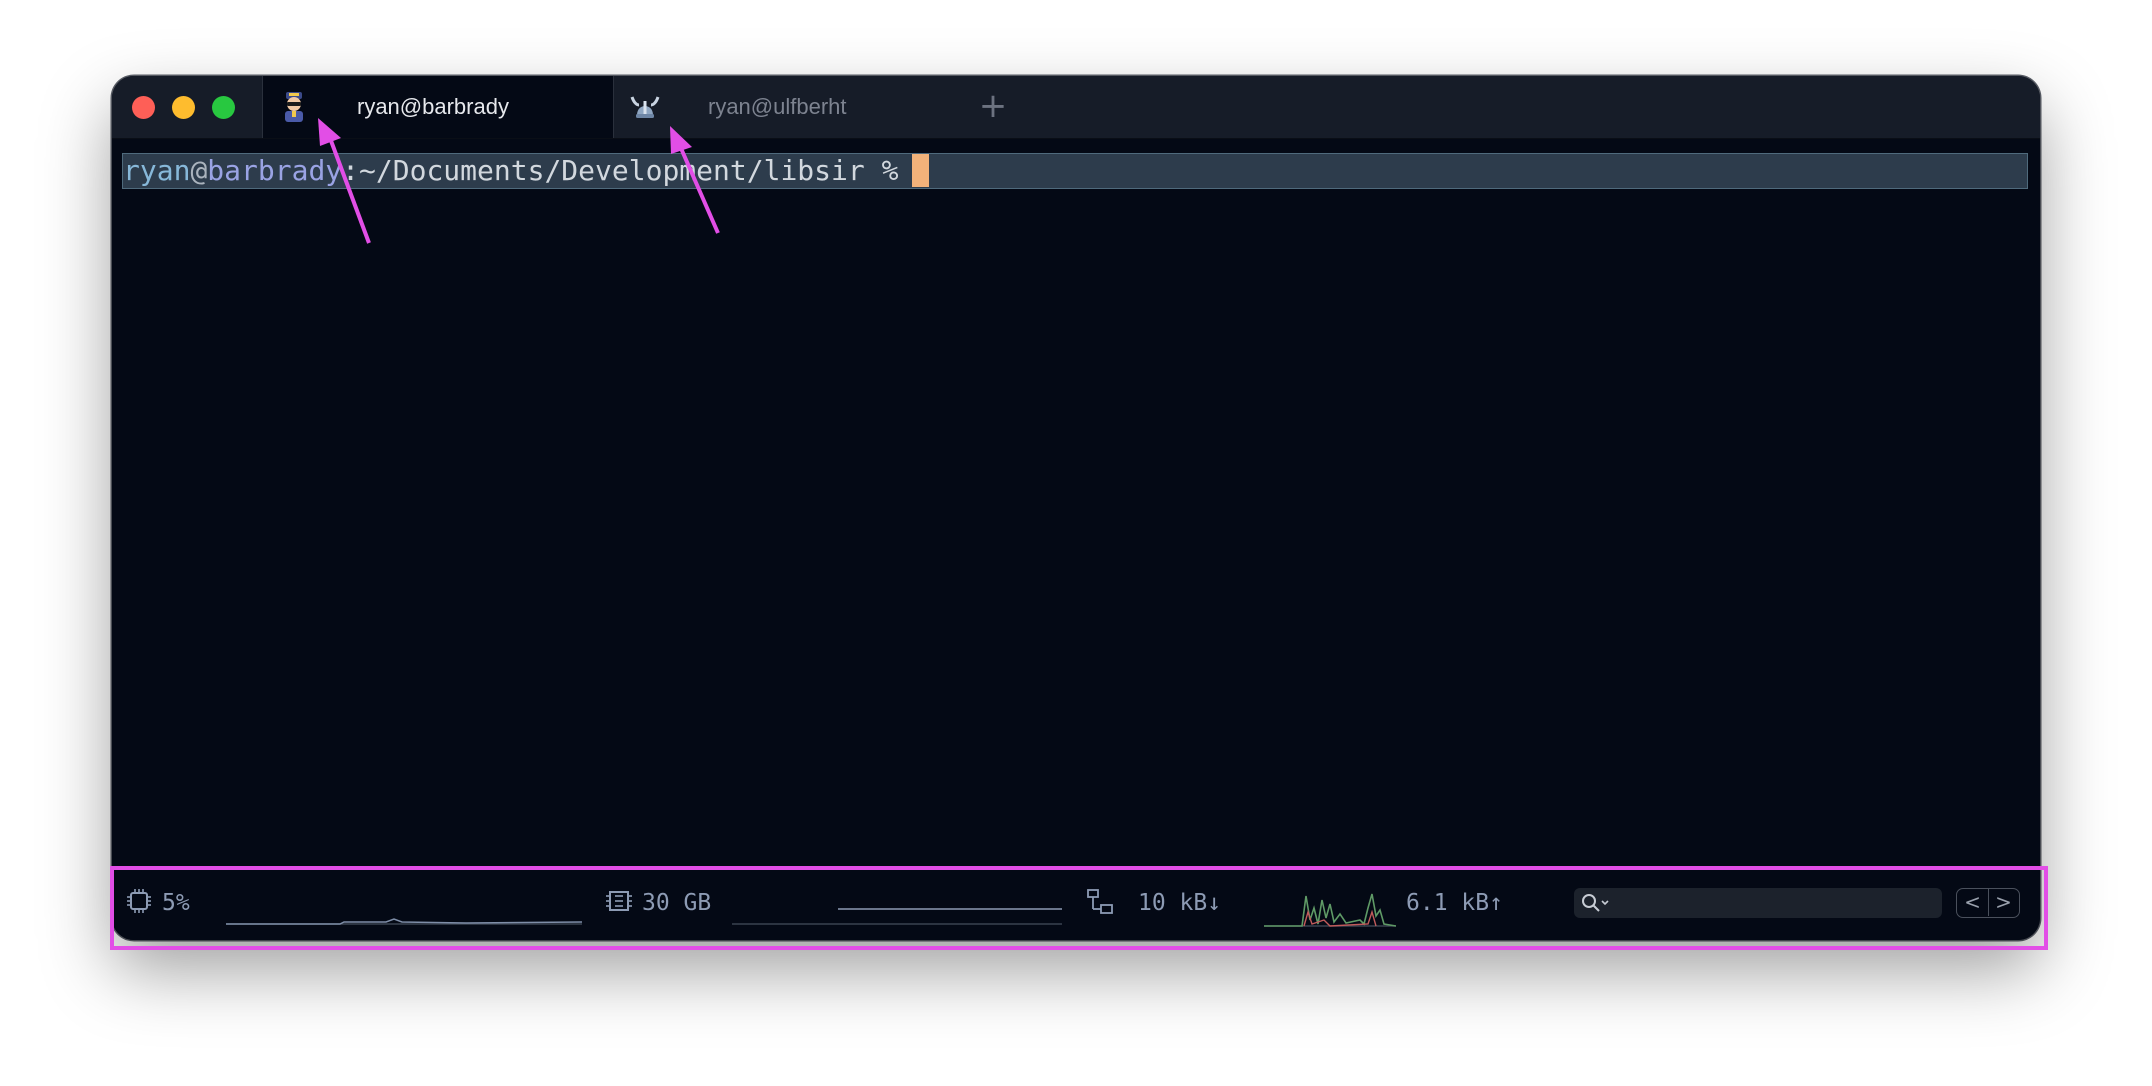  Describe the element at coordinates (519, 181) in the screenshot. I see `annotation-arrows` at that location.